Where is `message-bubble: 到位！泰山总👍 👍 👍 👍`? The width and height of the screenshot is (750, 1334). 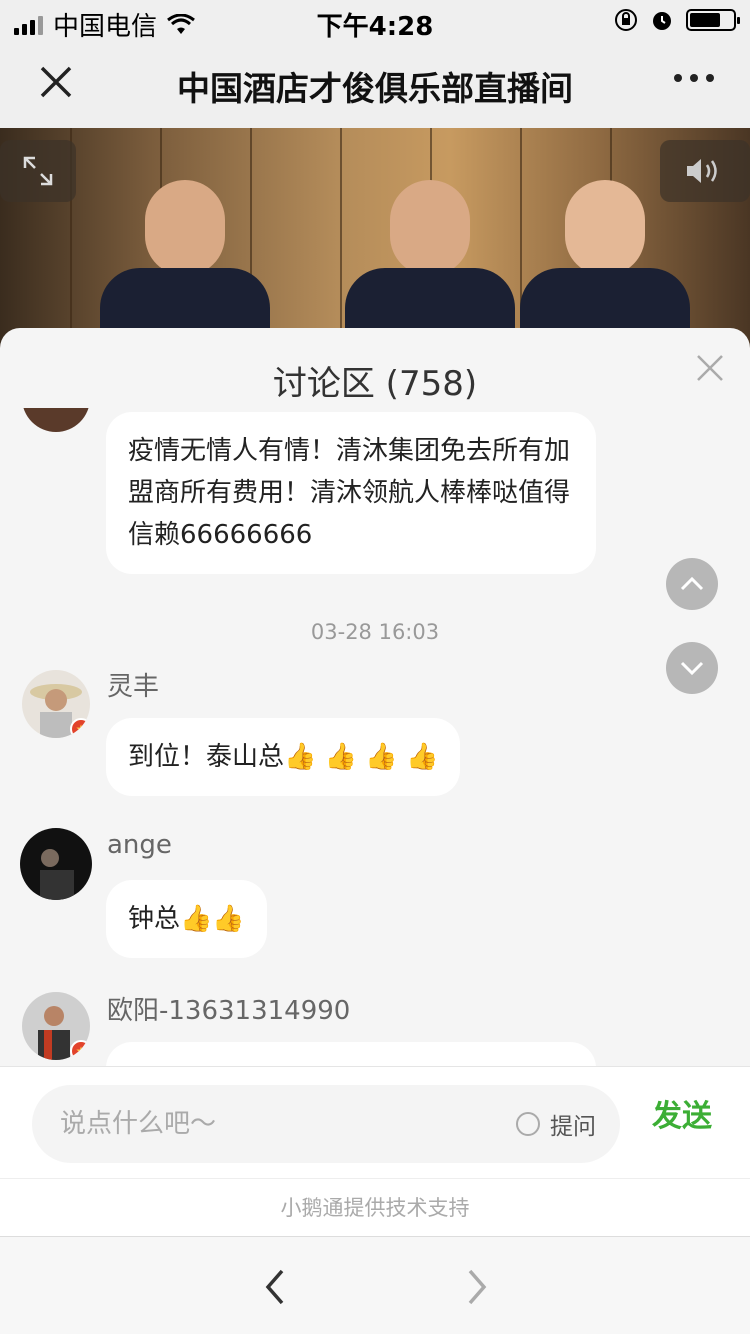
message-bubble: 到位！泰山总👍 👍 👍 👍 is located at coordinates (283, 757).